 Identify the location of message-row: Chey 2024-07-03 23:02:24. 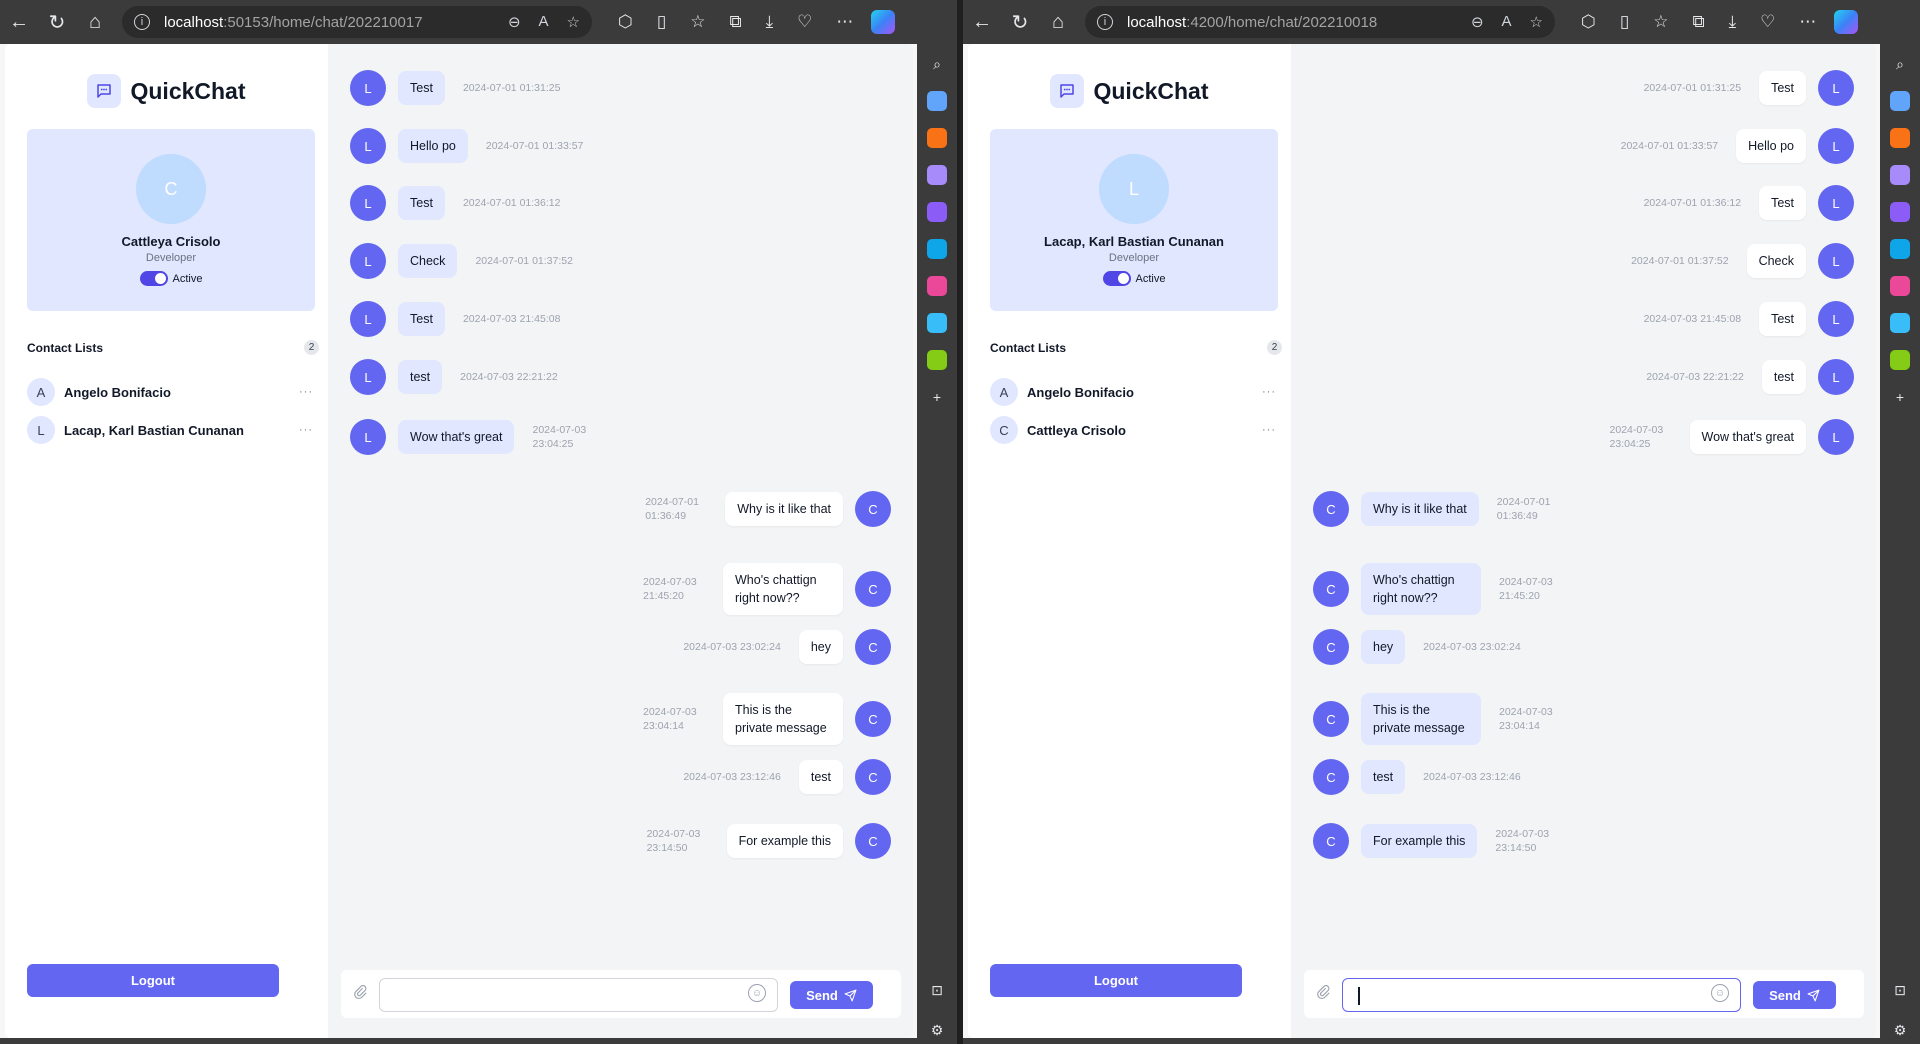
(784, 647).